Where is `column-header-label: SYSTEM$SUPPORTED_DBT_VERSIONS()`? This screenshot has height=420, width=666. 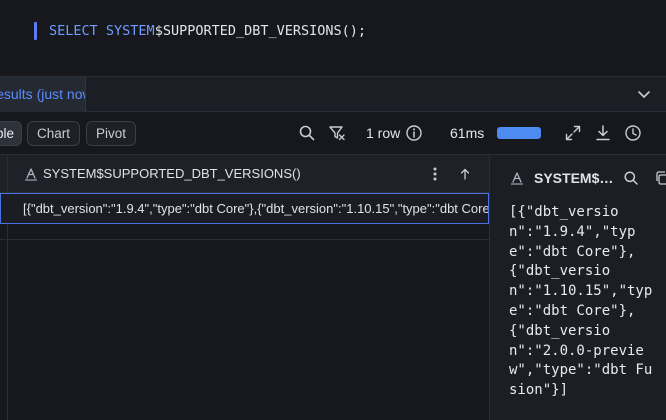 column-header-label: SYSTEM$SUPPORTED_DBT_VERSIONS() is located at coordinates (172, 173).